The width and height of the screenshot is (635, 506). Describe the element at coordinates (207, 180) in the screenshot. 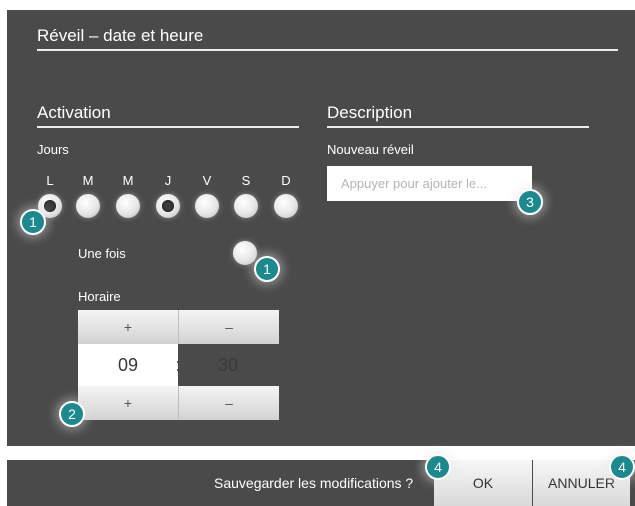

I see `day-letter-friday: V` at that location.